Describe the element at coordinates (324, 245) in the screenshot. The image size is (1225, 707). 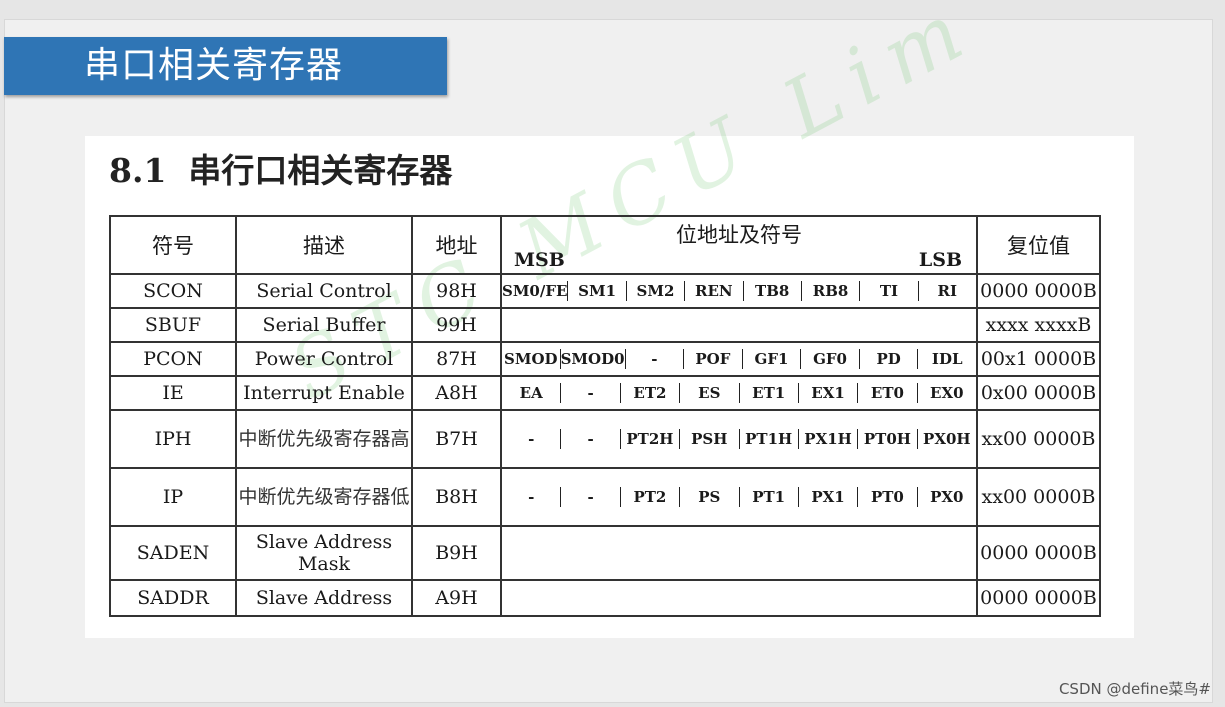
I see `header-desc: 描述` at that location.